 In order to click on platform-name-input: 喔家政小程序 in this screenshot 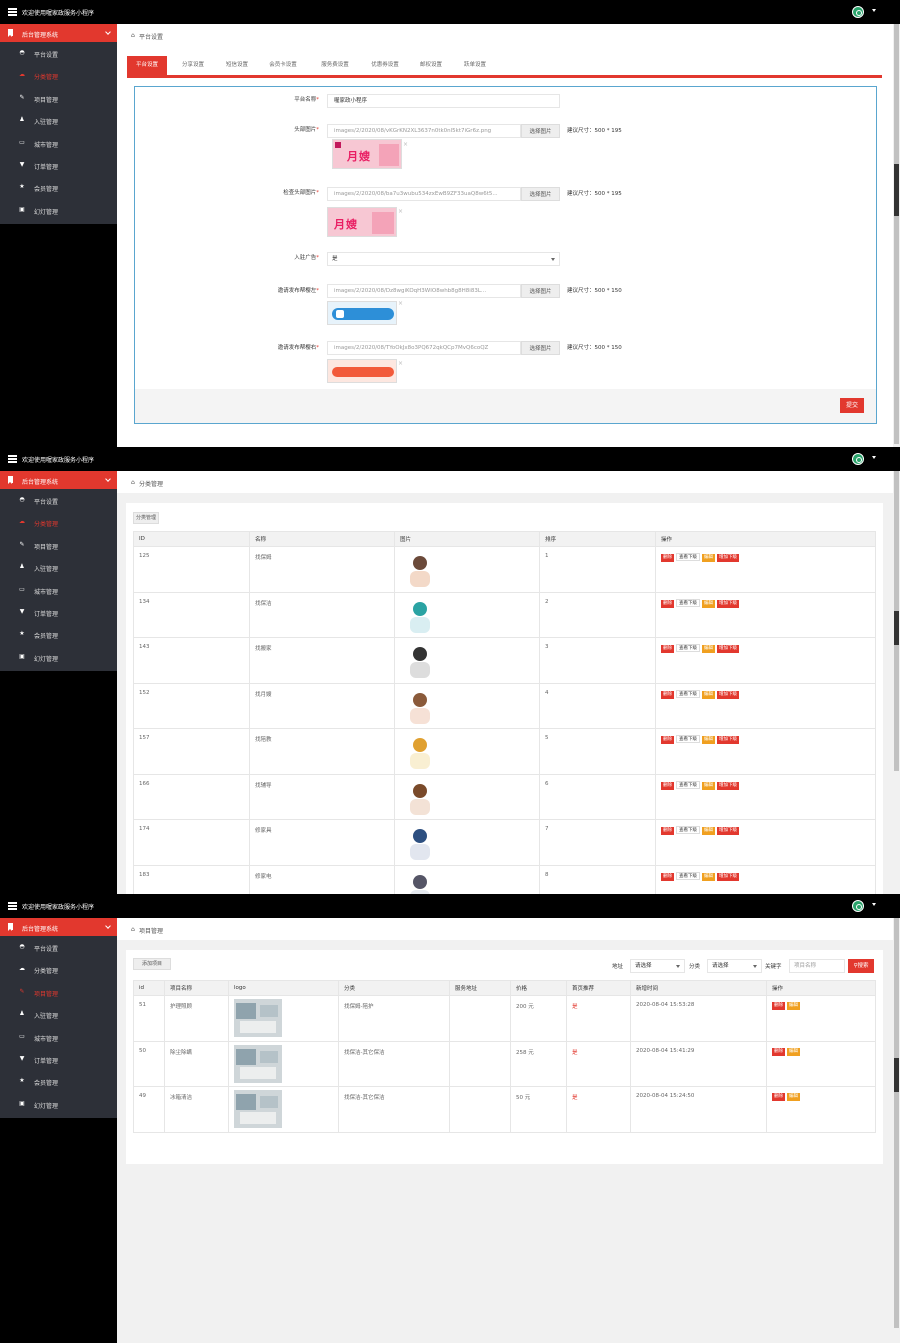, I will do `click(443, 101)`.